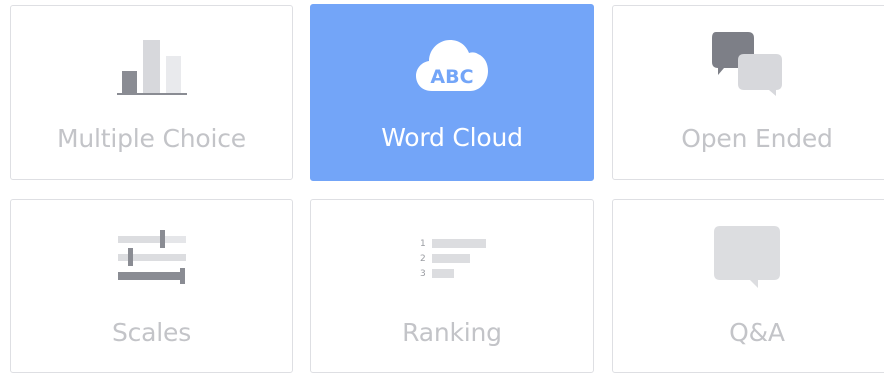  What do you see at coordinates (747, 64) in the screenshot?
I see `speech-bubbles-icon` at bounding box center [747, 64].